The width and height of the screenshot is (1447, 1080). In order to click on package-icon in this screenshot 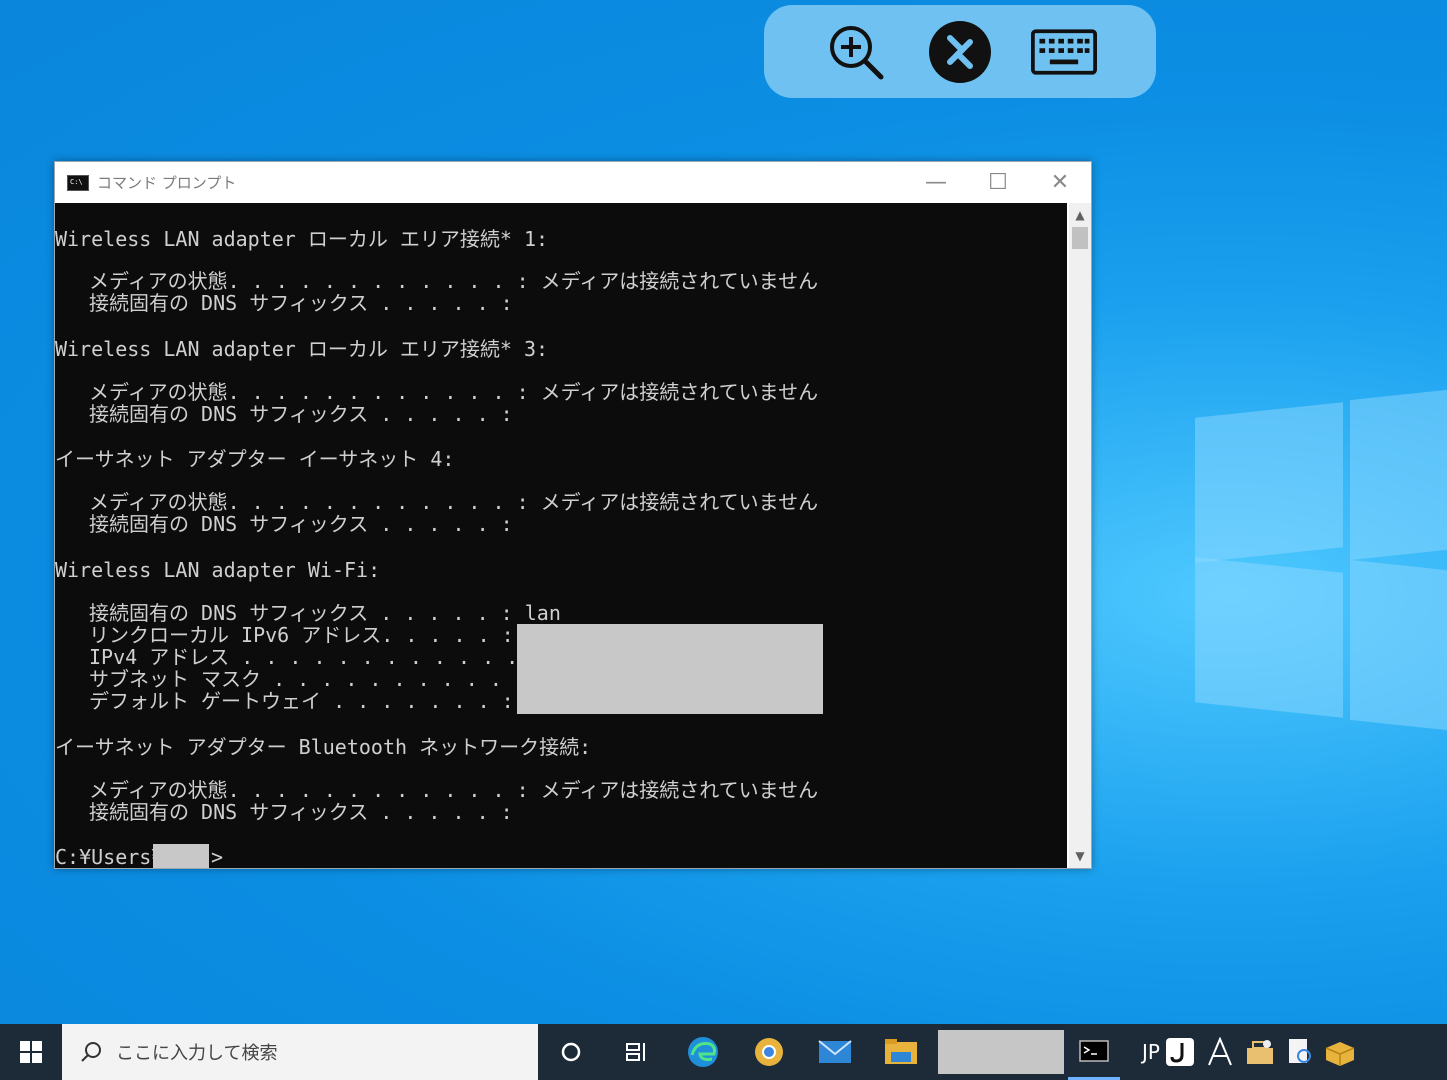, I will do `click(1340, 1054)`.